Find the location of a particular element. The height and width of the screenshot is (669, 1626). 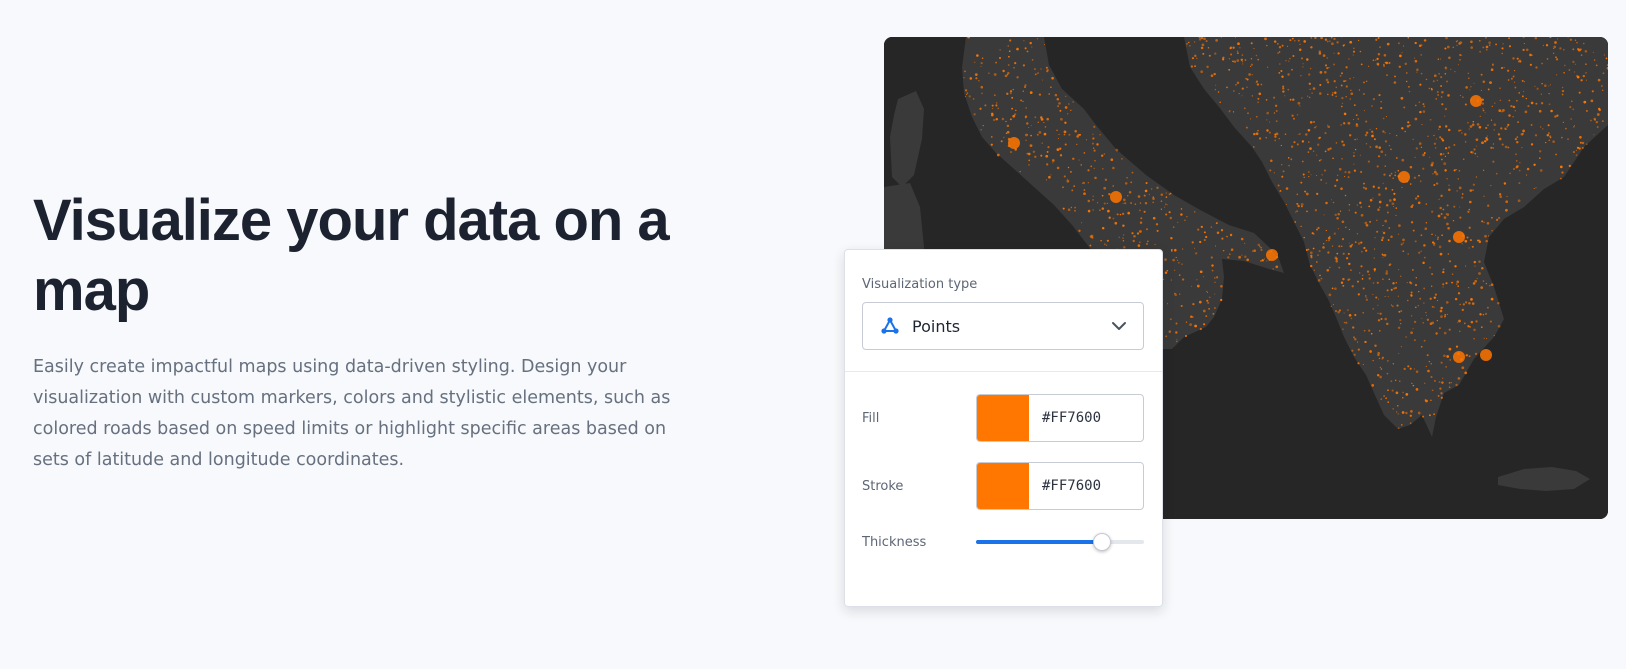

visualization-type-dropdown: Points is located at coordinates (1003, 326).